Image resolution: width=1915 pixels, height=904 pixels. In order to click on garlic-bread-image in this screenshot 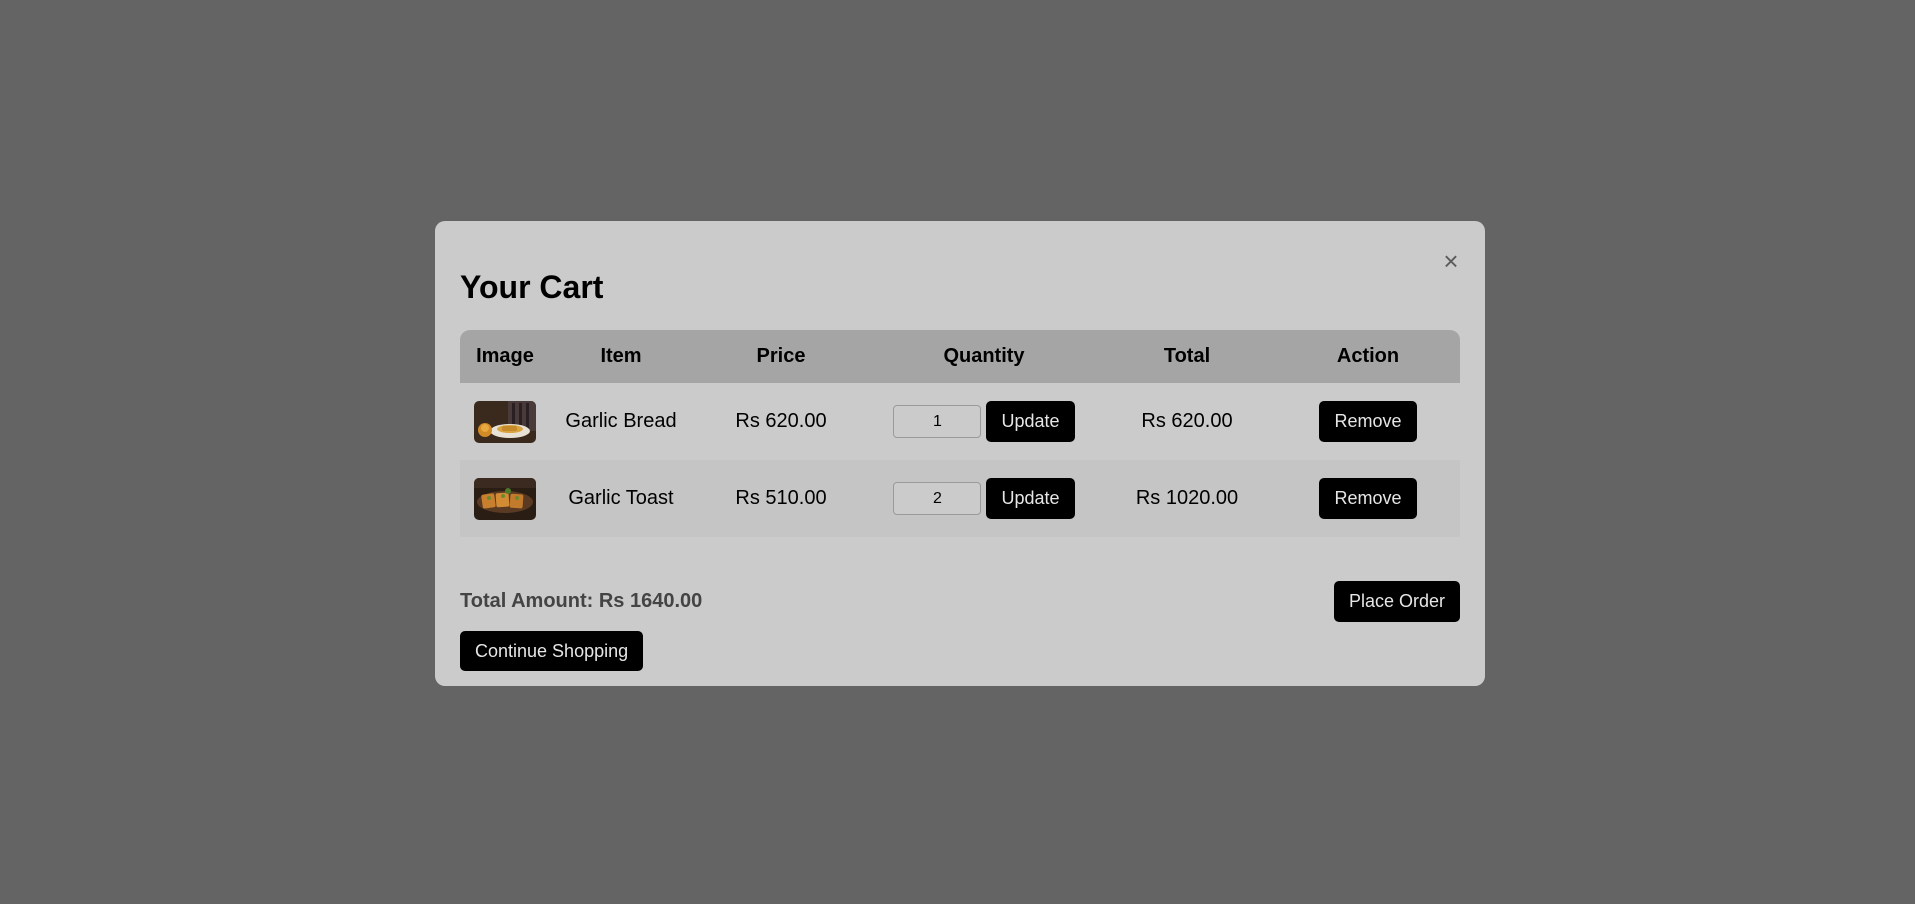, I will do `click(505, 421)`.